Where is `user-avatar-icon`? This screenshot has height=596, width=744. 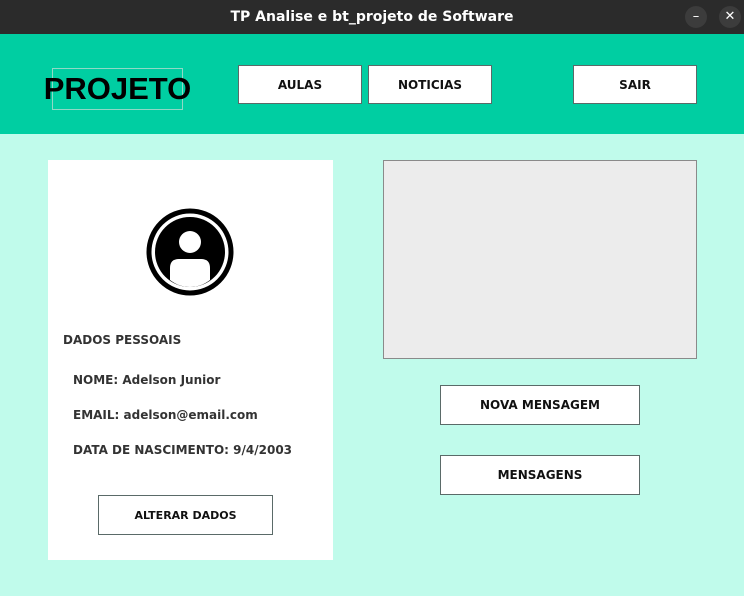 user-avatar-icon is located at coordinates (190, 252).